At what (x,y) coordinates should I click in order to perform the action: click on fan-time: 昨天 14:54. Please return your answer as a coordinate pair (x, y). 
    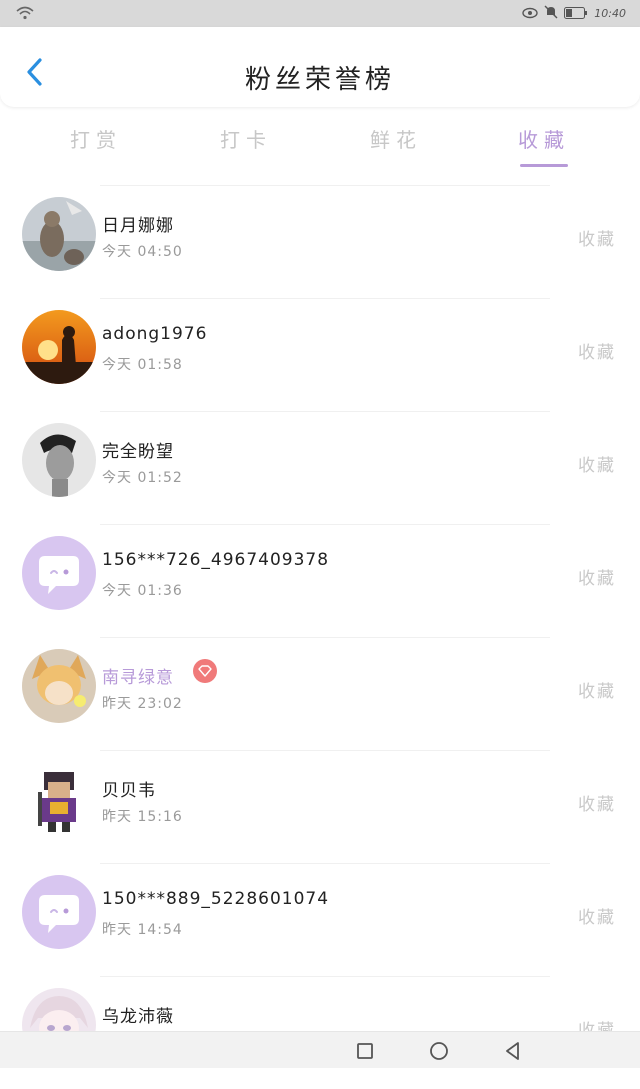
    Looking at the image, I should click on (142, 930).